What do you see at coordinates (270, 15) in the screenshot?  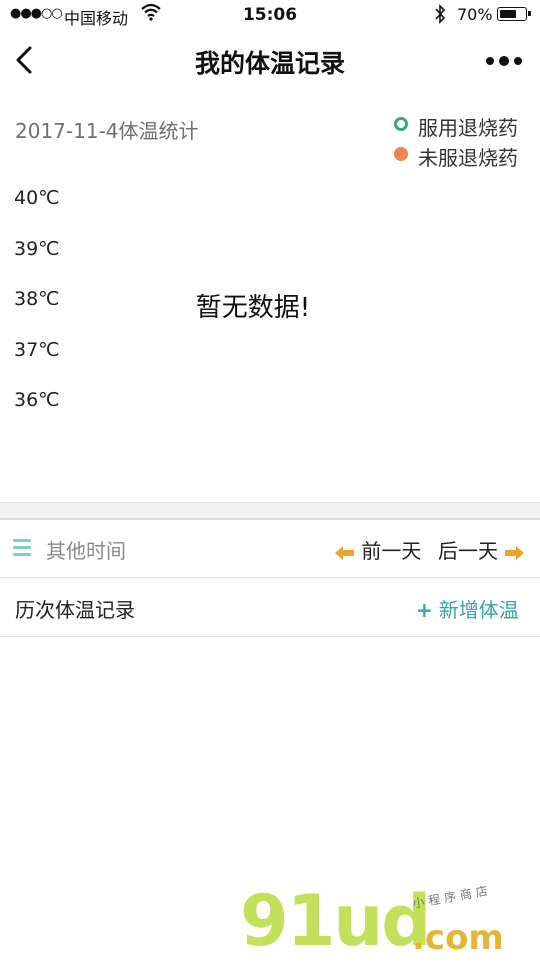 I see `status-bar: ●●●○○ 中国移动 15:06 70%` at bounding box center [270, 15].